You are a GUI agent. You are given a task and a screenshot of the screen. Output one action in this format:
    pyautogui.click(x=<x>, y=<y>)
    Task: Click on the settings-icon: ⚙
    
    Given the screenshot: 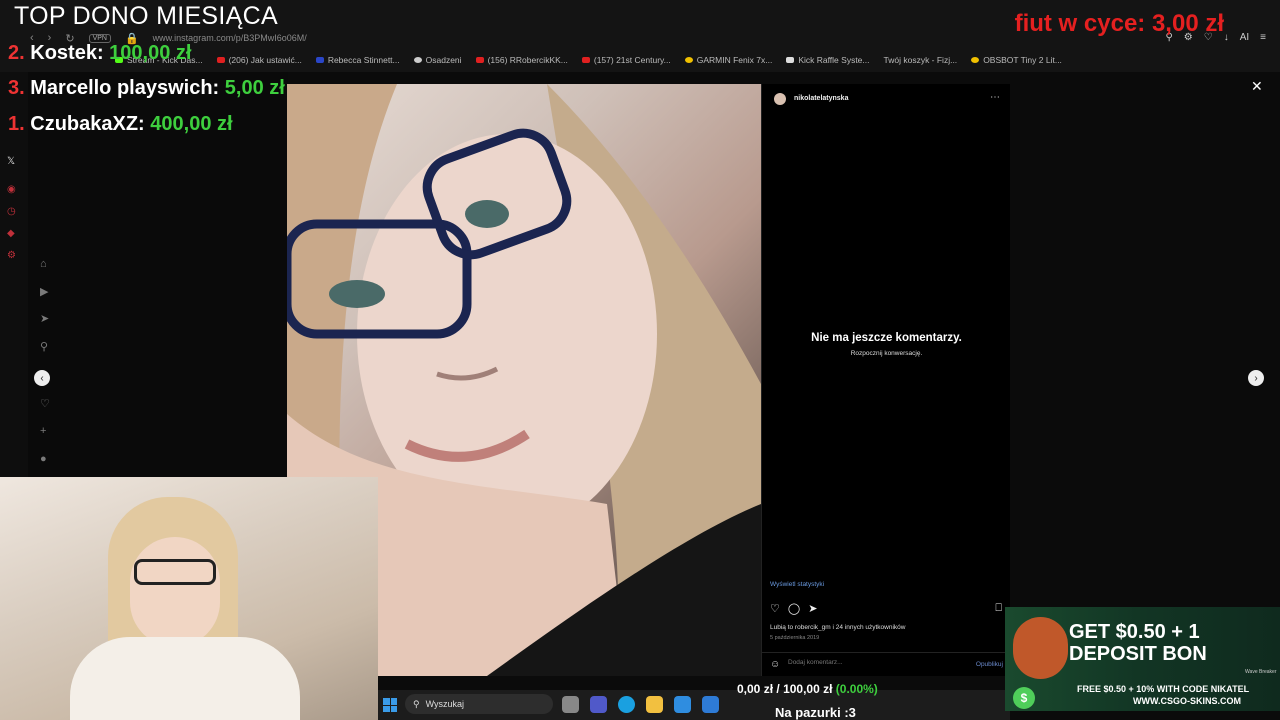 What is the action you would take?
    pyautogui.click(x=11, y=255)
    